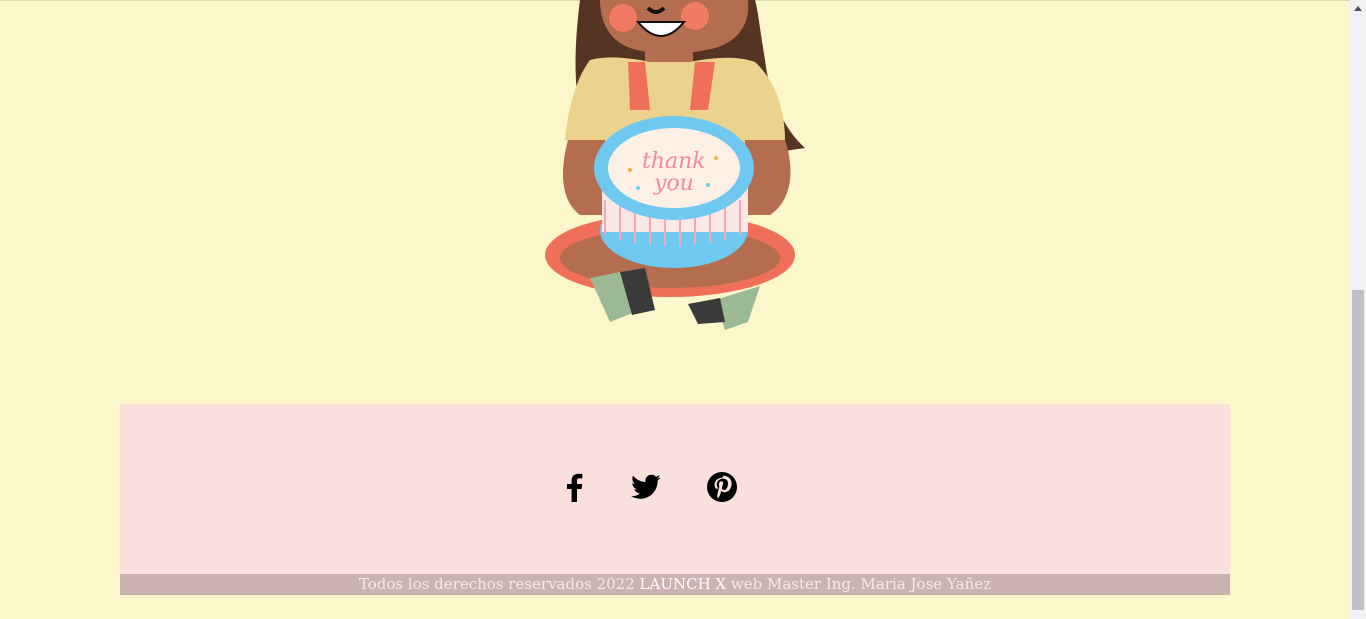 The image size is (1366, 619). What do you see at coordinates (861, 584) in the screenshot?
I see `copyright-suffix: web Master Ing. Maria Jose Yañez` at bounding box center [861, 584].